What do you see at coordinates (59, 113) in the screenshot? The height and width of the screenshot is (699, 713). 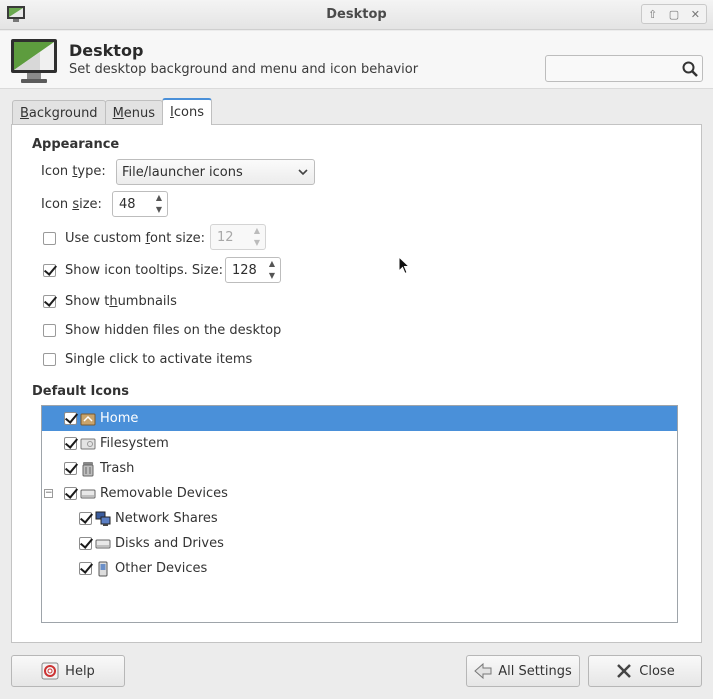 I see `tab-background: Background` at bounding box center [59, 113].